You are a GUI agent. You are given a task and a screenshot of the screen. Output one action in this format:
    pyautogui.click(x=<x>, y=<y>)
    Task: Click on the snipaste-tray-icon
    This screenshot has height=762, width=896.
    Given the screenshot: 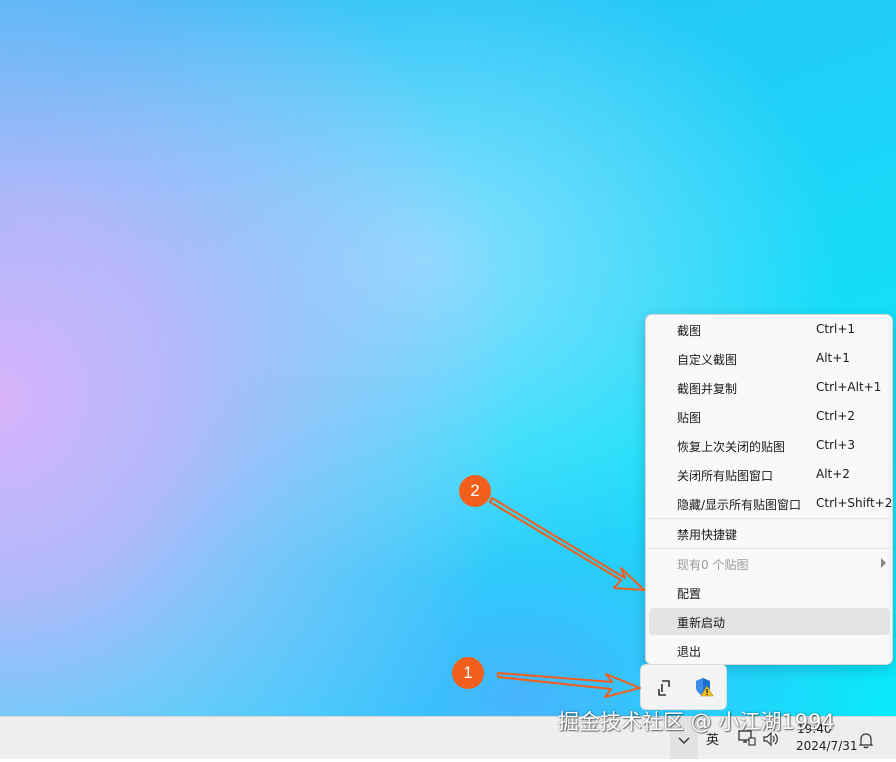 What is the action you would take?
    pyautogui.click(x=664, y=688)
    